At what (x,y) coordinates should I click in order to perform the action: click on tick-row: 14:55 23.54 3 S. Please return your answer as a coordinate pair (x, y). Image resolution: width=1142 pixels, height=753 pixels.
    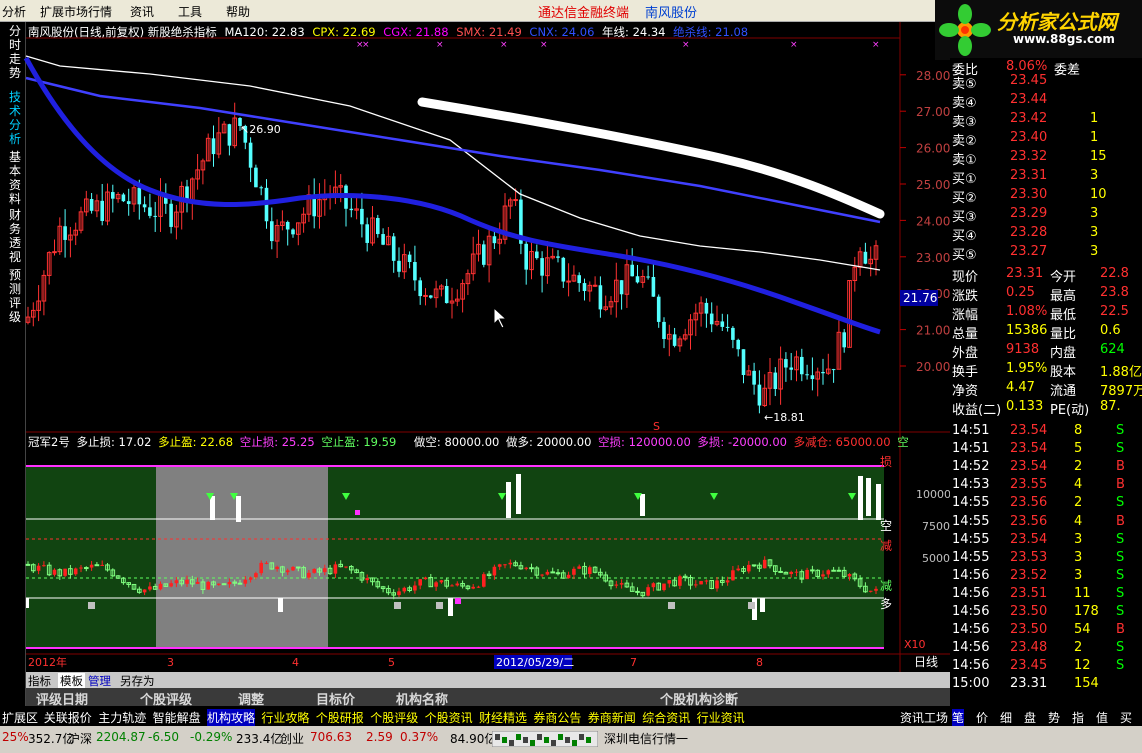
    Looking at the image, I should click on (1046, 540).